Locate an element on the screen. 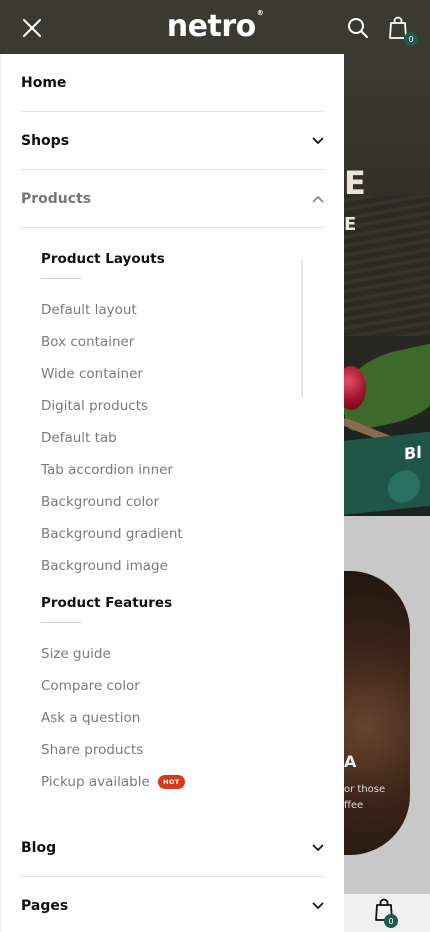  site-header: netro® 0 is located at coordinates (215, 28).